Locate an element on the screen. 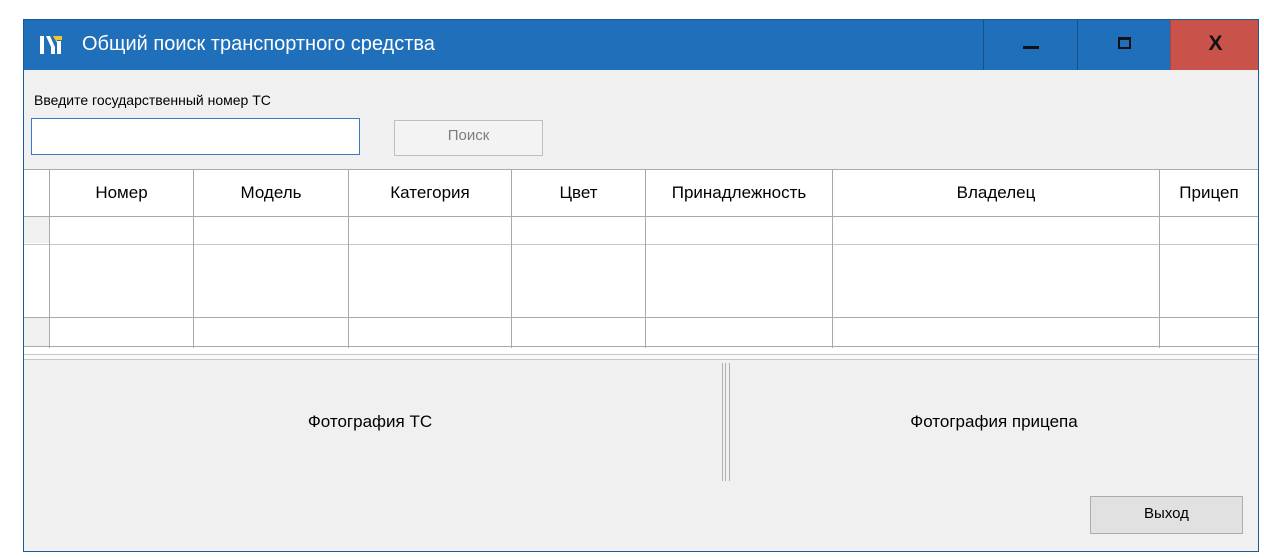 The height and width of the screenshot is (558, 1264). close-icon: X is located at coordinates (1215, 43).